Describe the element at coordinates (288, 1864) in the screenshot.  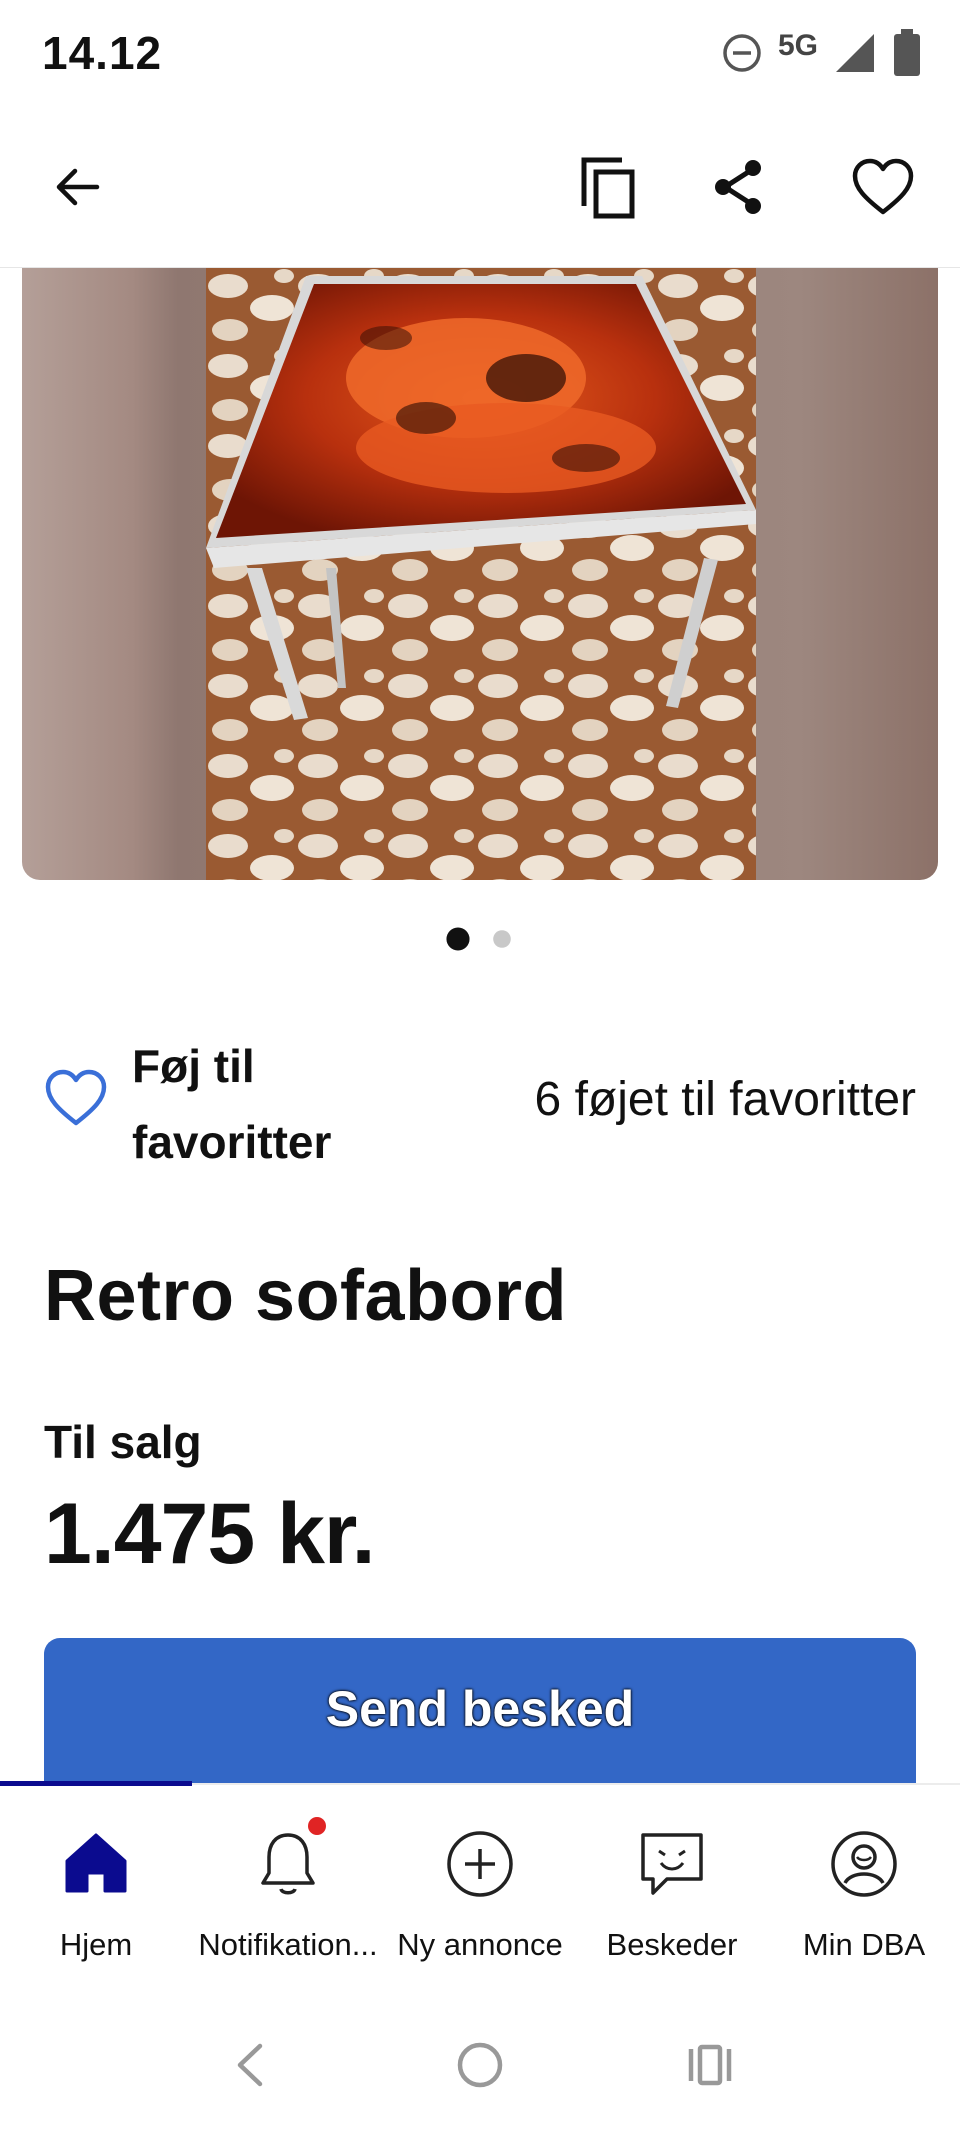
I see `bell-icon` at that location.